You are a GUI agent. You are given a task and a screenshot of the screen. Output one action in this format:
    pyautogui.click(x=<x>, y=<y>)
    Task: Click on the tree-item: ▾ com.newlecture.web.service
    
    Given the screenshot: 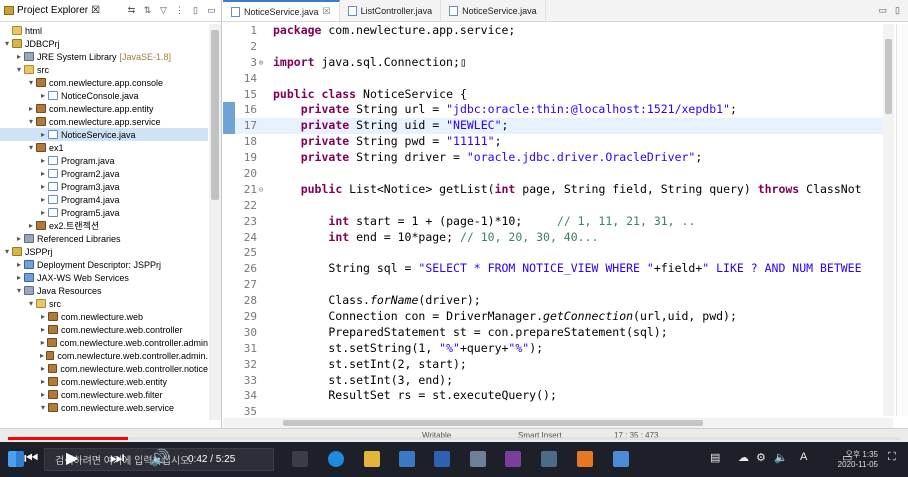 What is the action you would take?
    pyautogui.click(x=104, y=407)
    